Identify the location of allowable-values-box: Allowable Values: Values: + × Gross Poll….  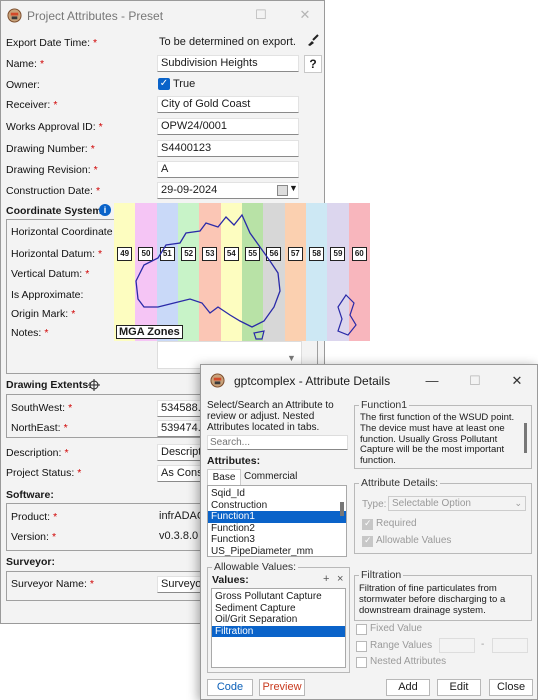
(278, 617).